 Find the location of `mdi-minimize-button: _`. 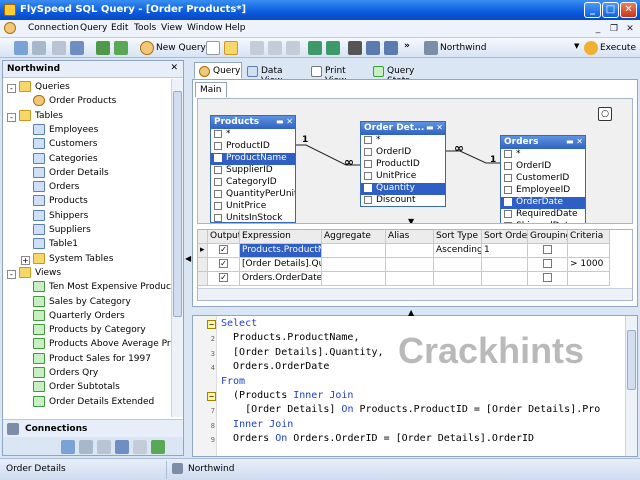

mdi-minimize-button: _ is located at coordinates (598, 29).